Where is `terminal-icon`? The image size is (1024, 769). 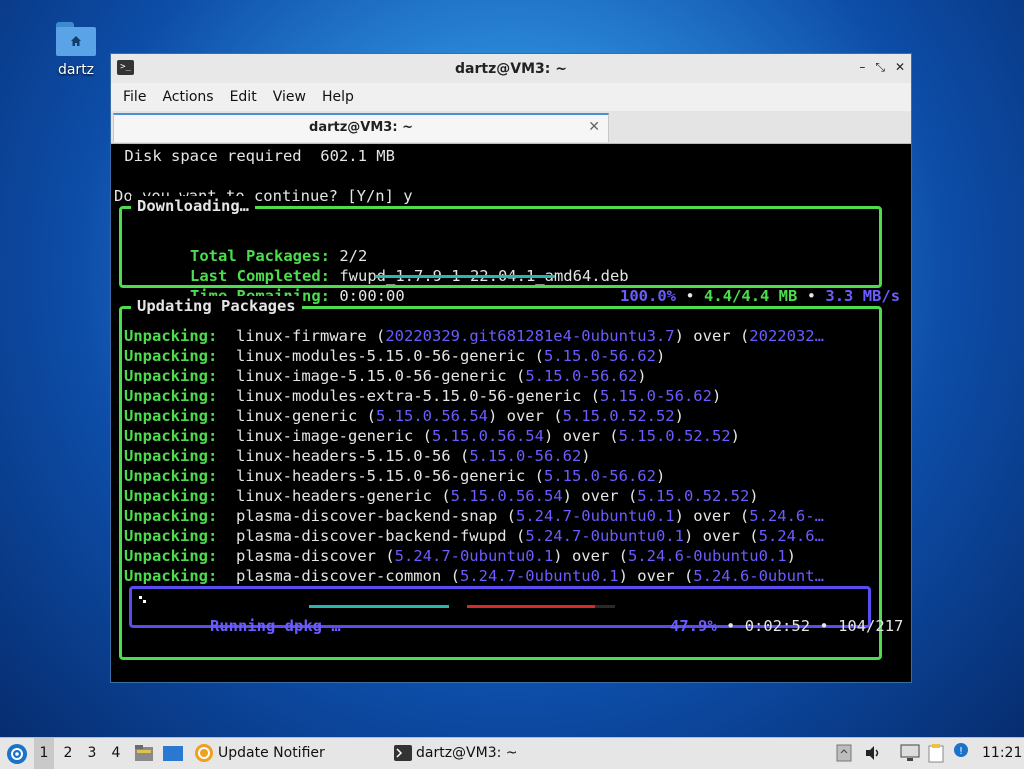
terminal-icon is located at coordinates (403, 753).